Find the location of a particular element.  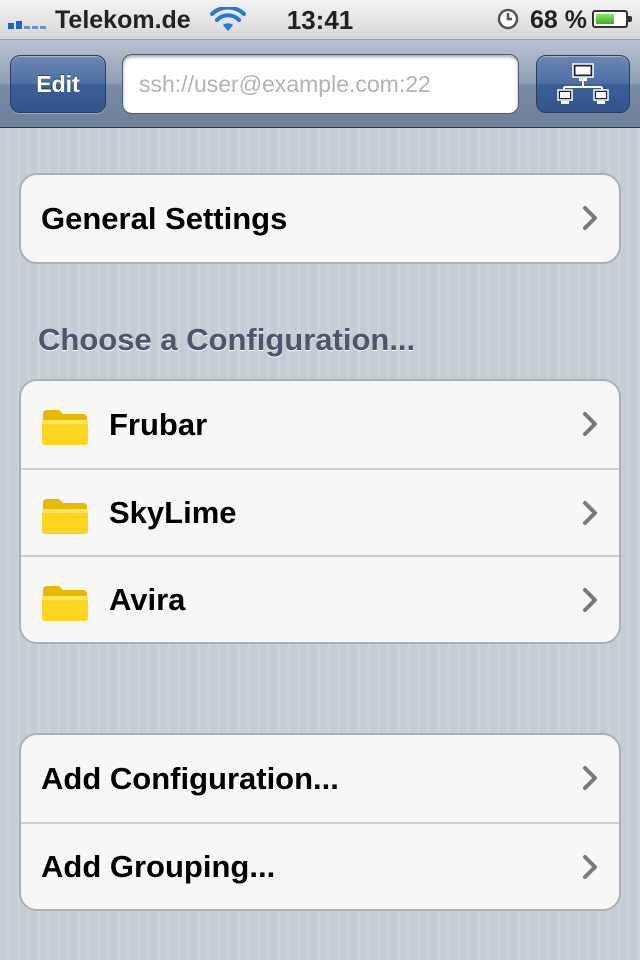

general-settings-row: General Settings is located at coordinates (320, 218).